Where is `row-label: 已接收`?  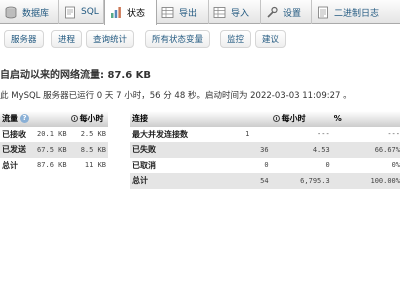
row-label: 已接收 is located at coordinates (18, 134).